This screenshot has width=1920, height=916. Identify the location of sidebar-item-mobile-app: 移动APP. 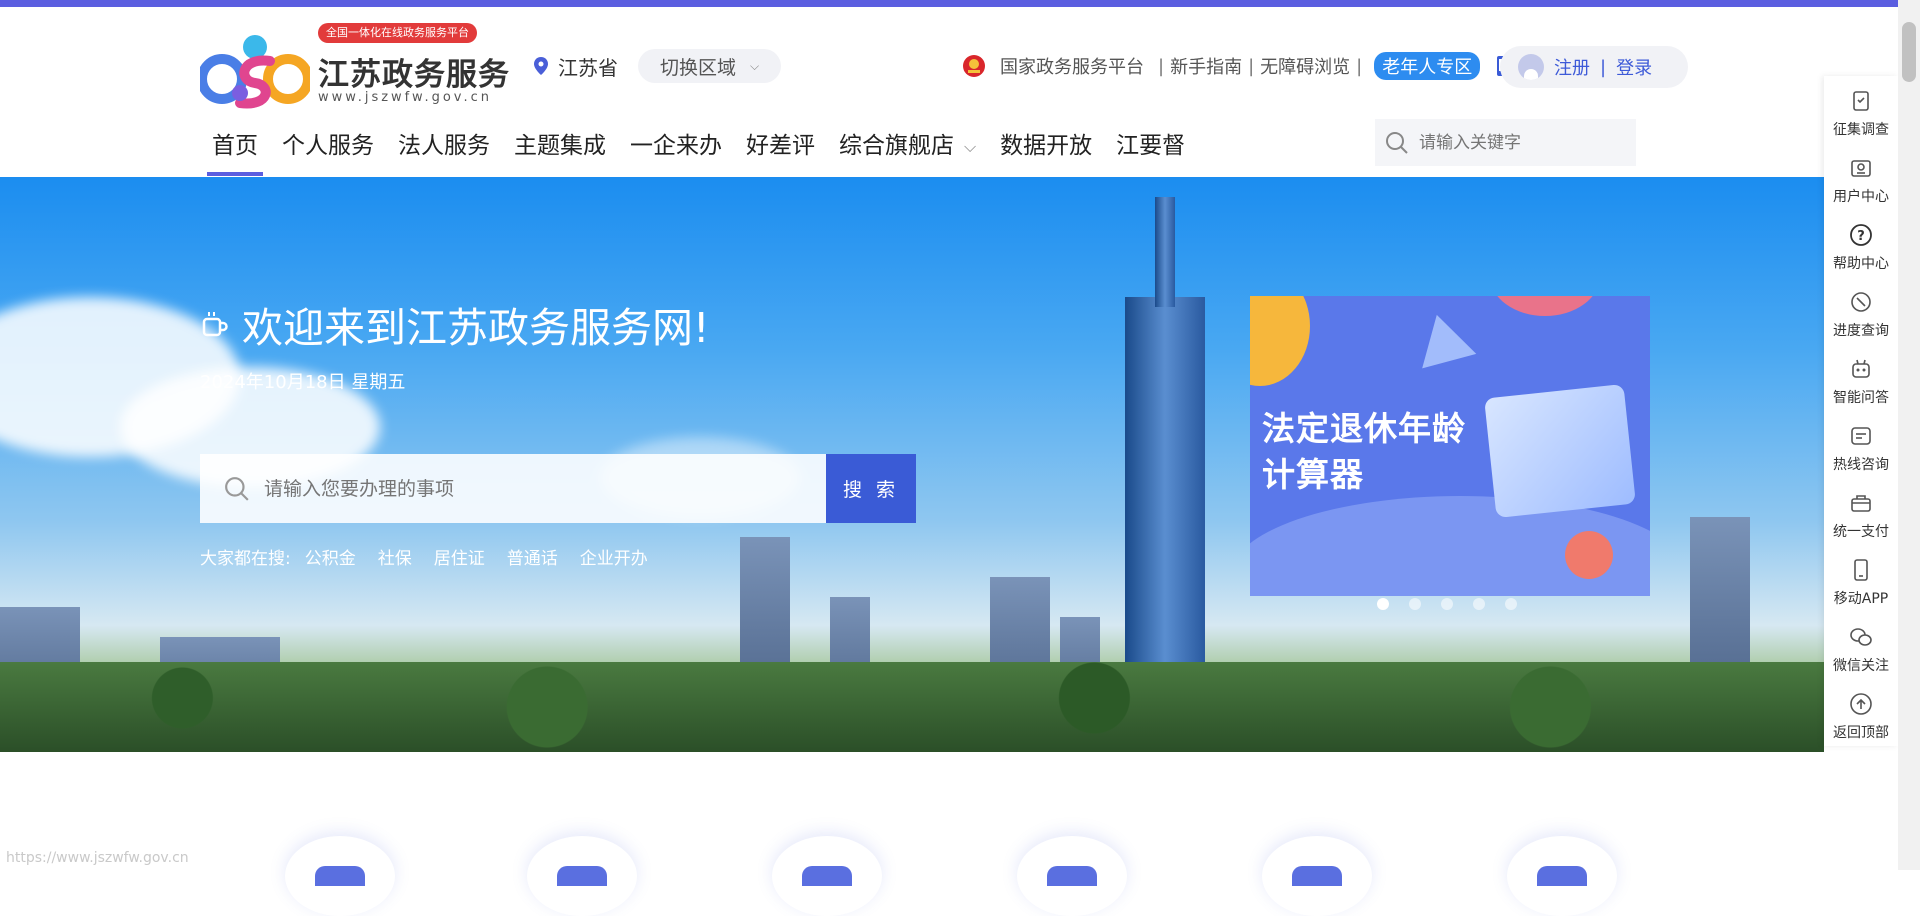
(1861, 578).